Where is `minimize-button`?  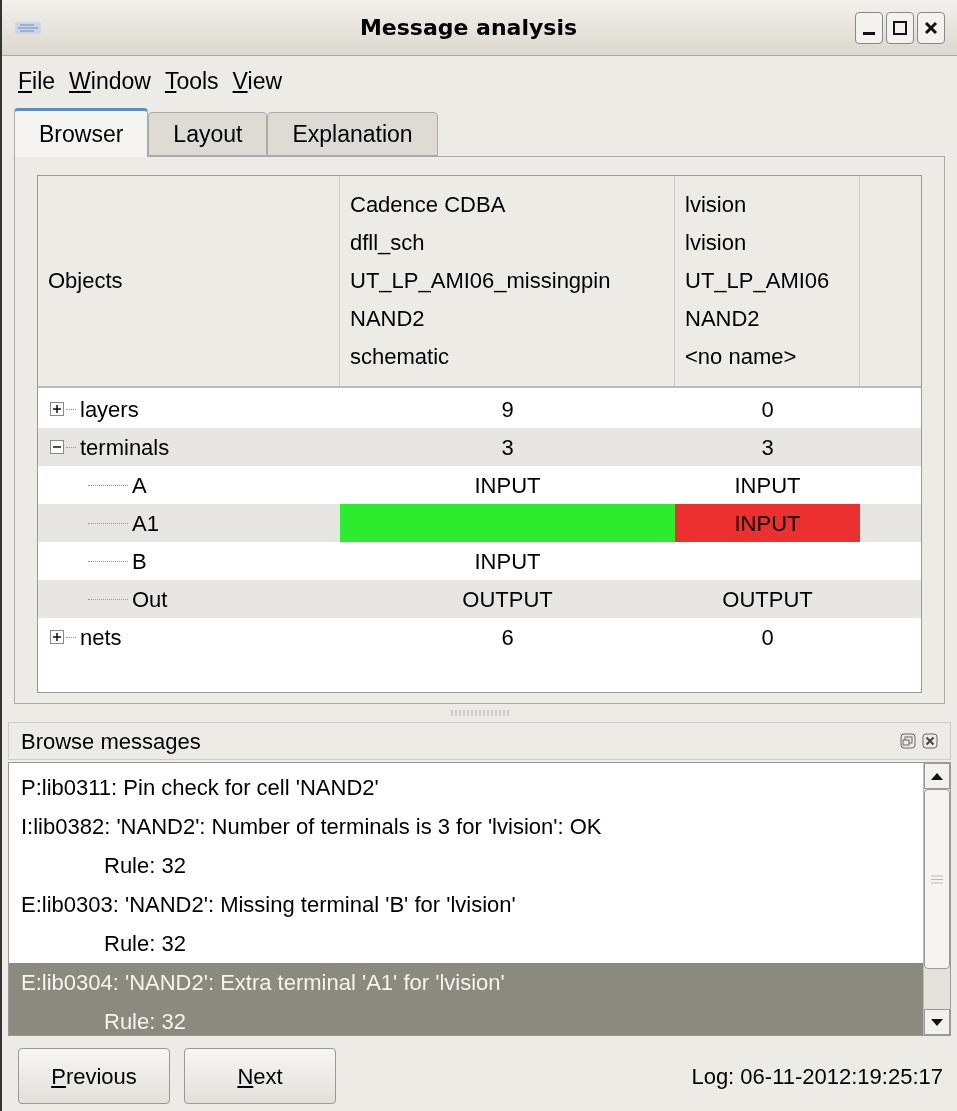
minimize-button is located at coordinates (869, 27).